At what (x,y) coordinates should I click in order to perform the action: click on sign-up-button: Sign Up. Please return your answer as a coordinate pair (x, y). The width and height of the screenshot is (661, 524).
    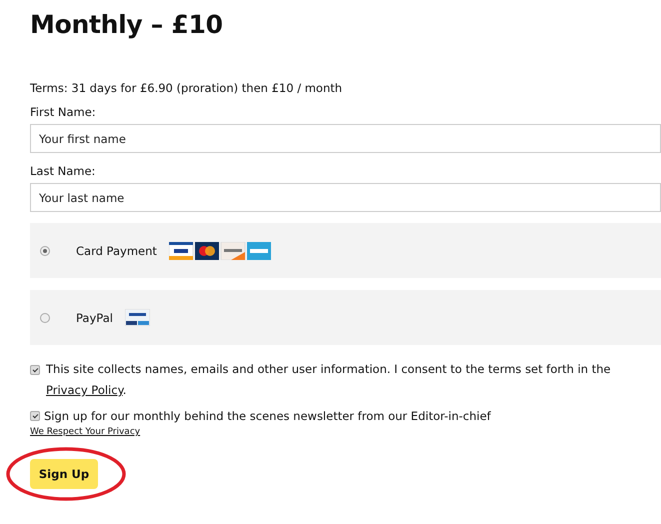
    Looking at the image, I should click on (64, 474).